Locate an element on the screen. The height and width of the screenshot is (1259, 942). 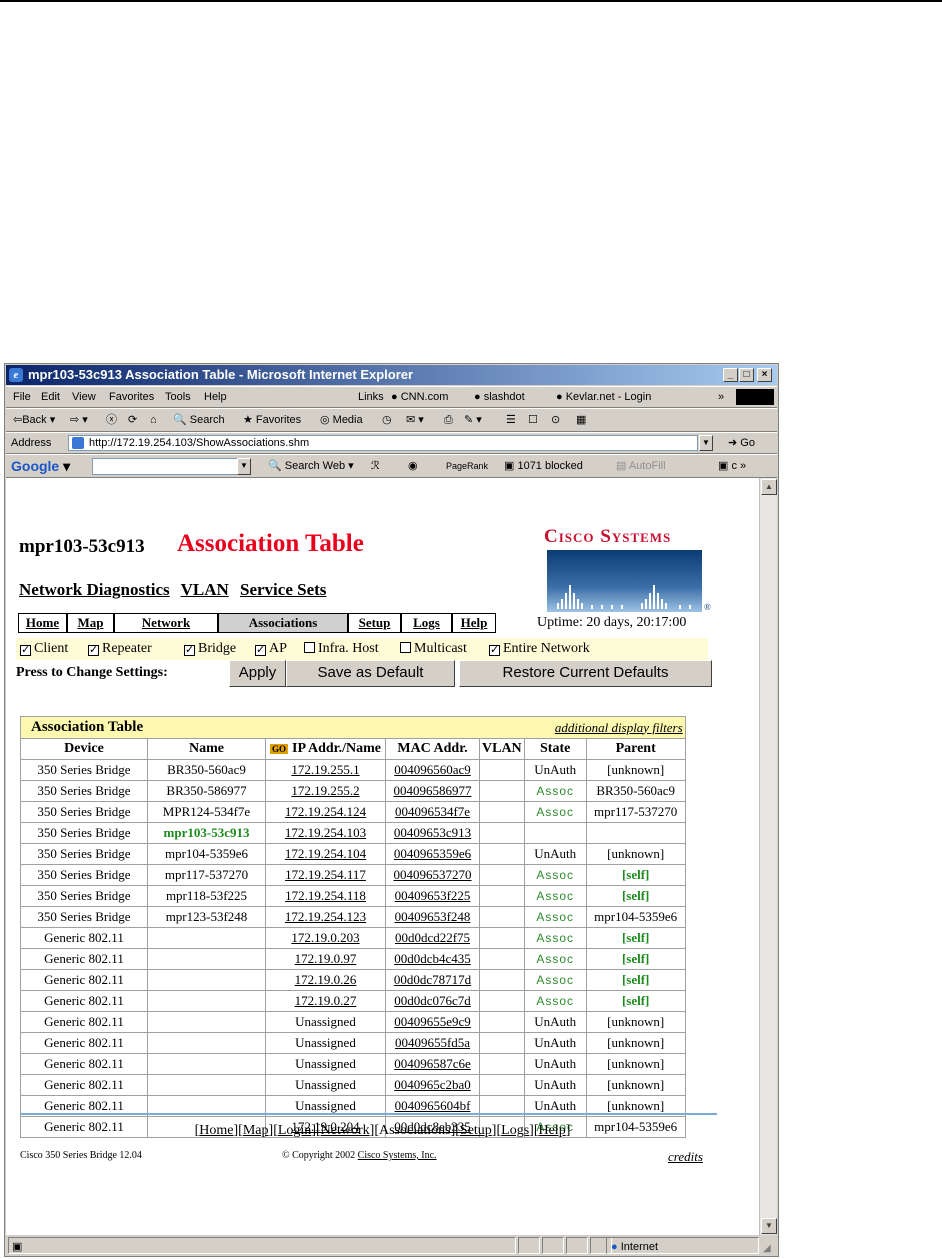
search-web-button: 🔍 Search Web ▾ is located at coordinates (311, 466).